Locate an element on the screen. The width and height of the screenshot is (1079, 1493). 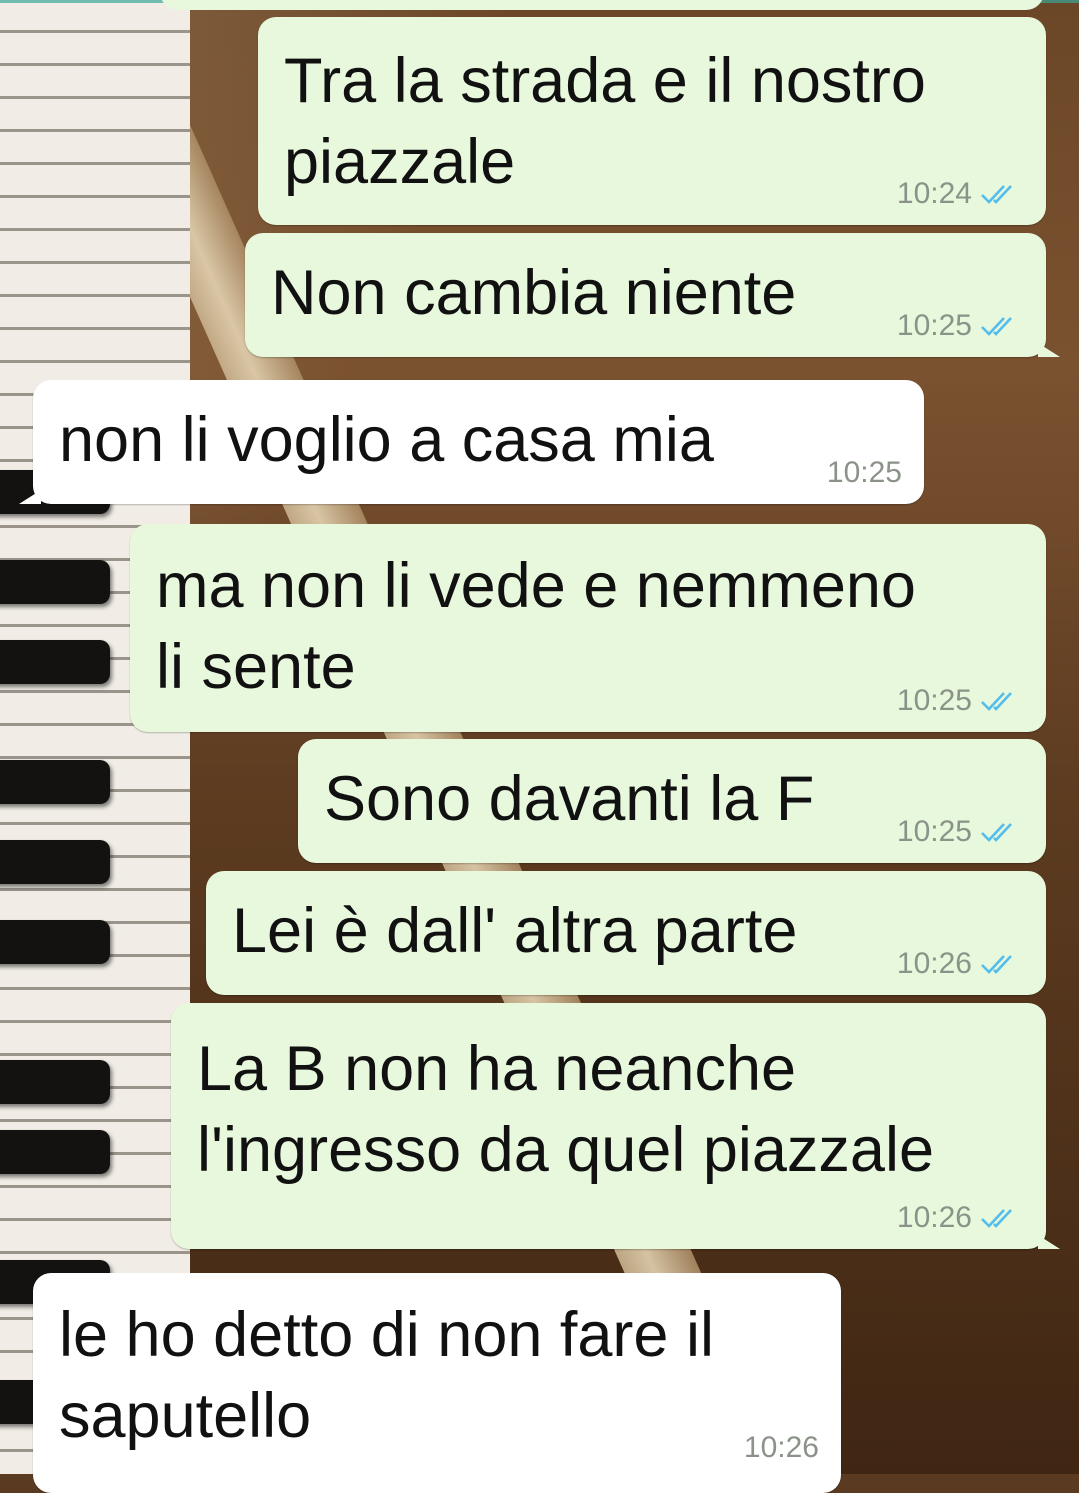
incoming-message: non li voglio a casa mia 10:25 is located at coordinates (471, 442).